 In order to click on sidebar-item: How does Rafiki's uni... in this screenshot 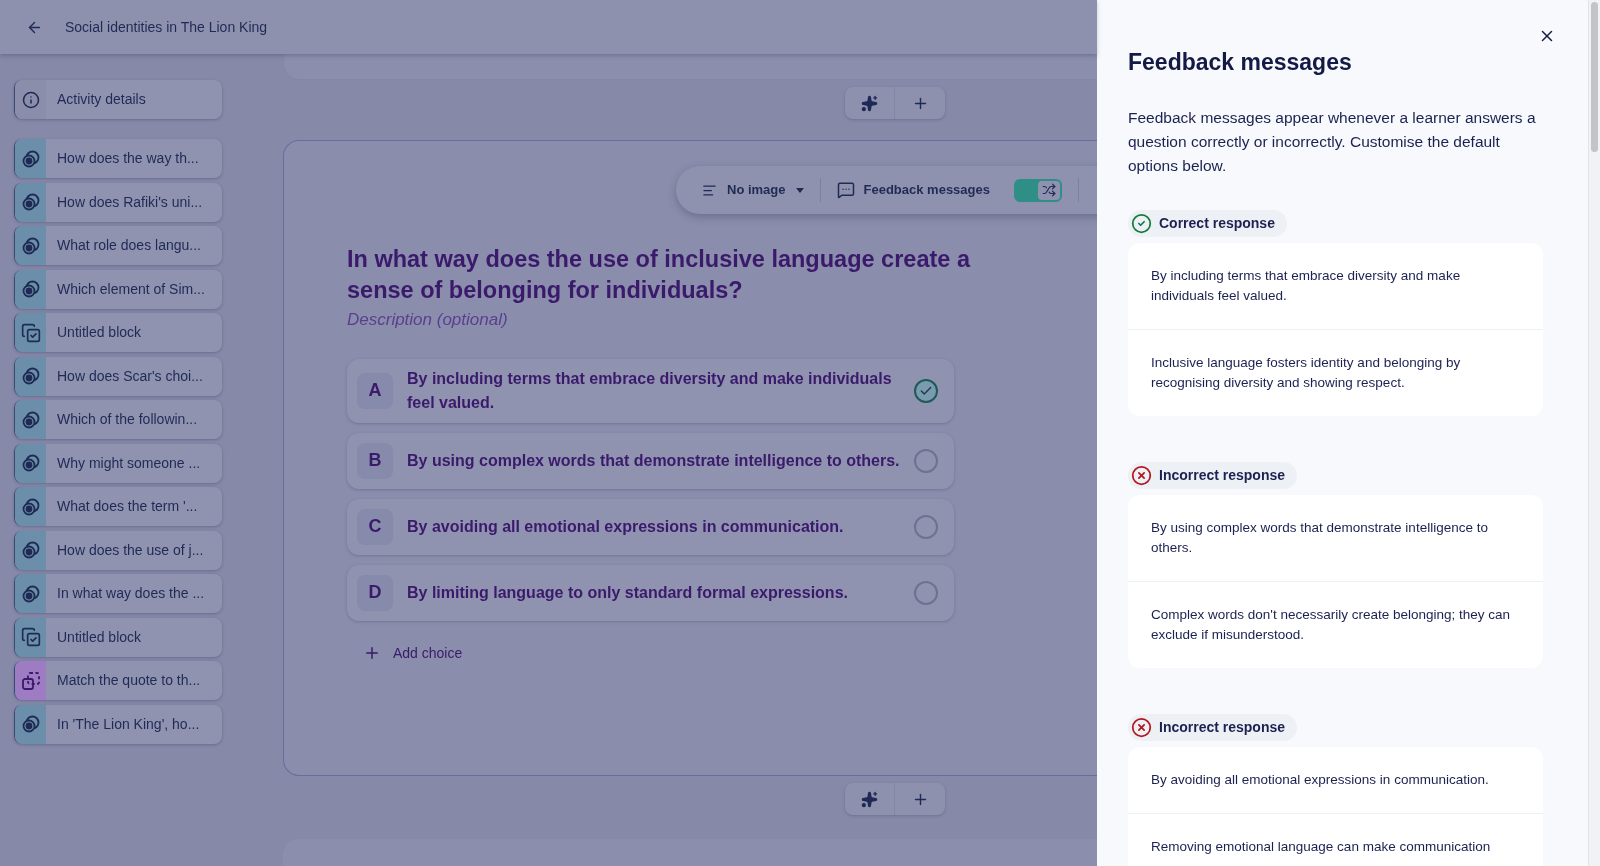, I will do `click(118, 202)`.